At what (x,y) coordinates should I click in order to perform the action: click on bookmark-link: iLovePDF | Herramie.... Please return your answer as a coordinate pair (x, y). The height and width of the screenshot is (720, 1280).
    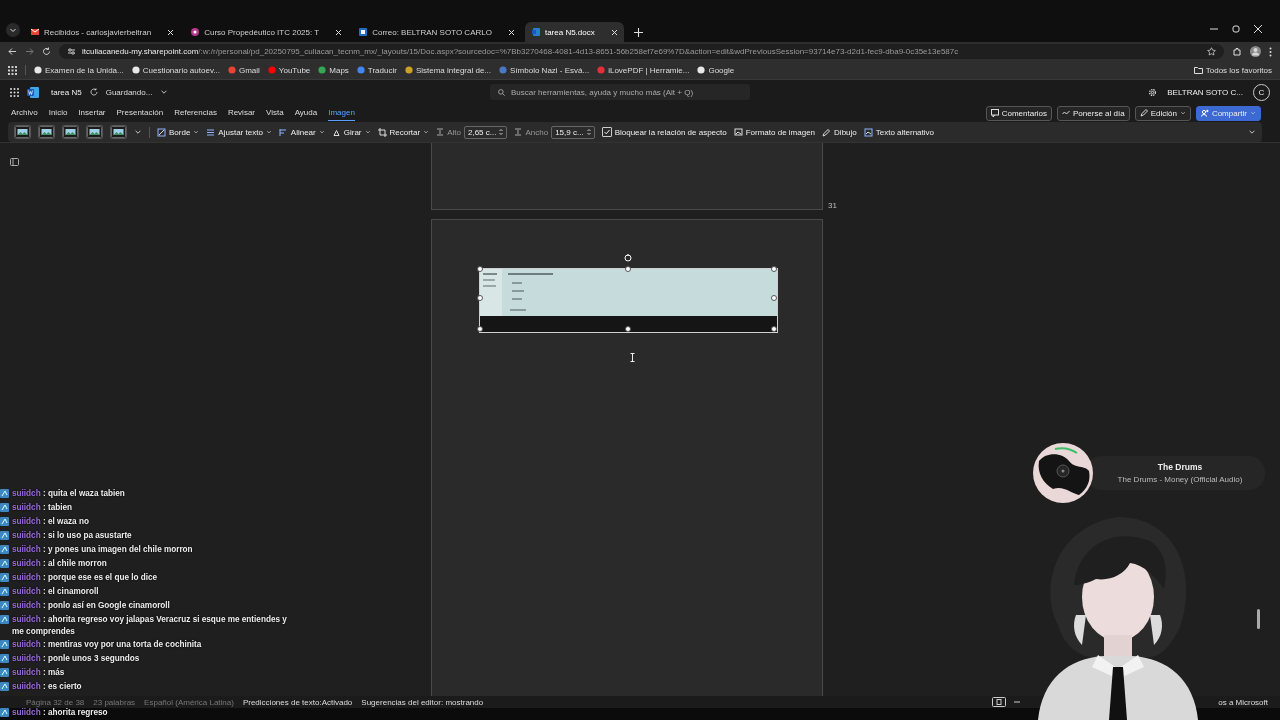
    Looking at the image, I should click on (643, 70).